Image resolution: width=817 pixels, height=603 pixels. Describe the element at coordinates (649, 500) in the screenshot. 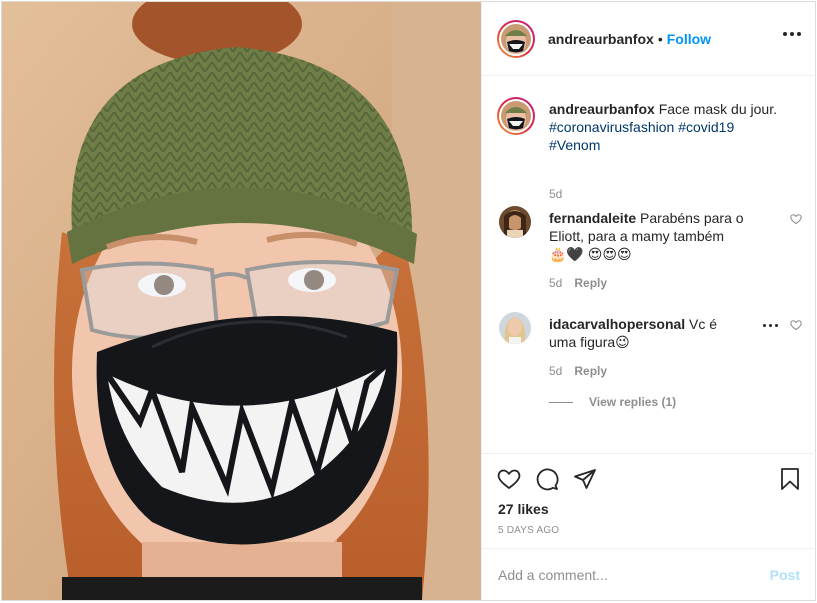

I see `post-actions: 27 likes 5 DAYS AGO` at that location.